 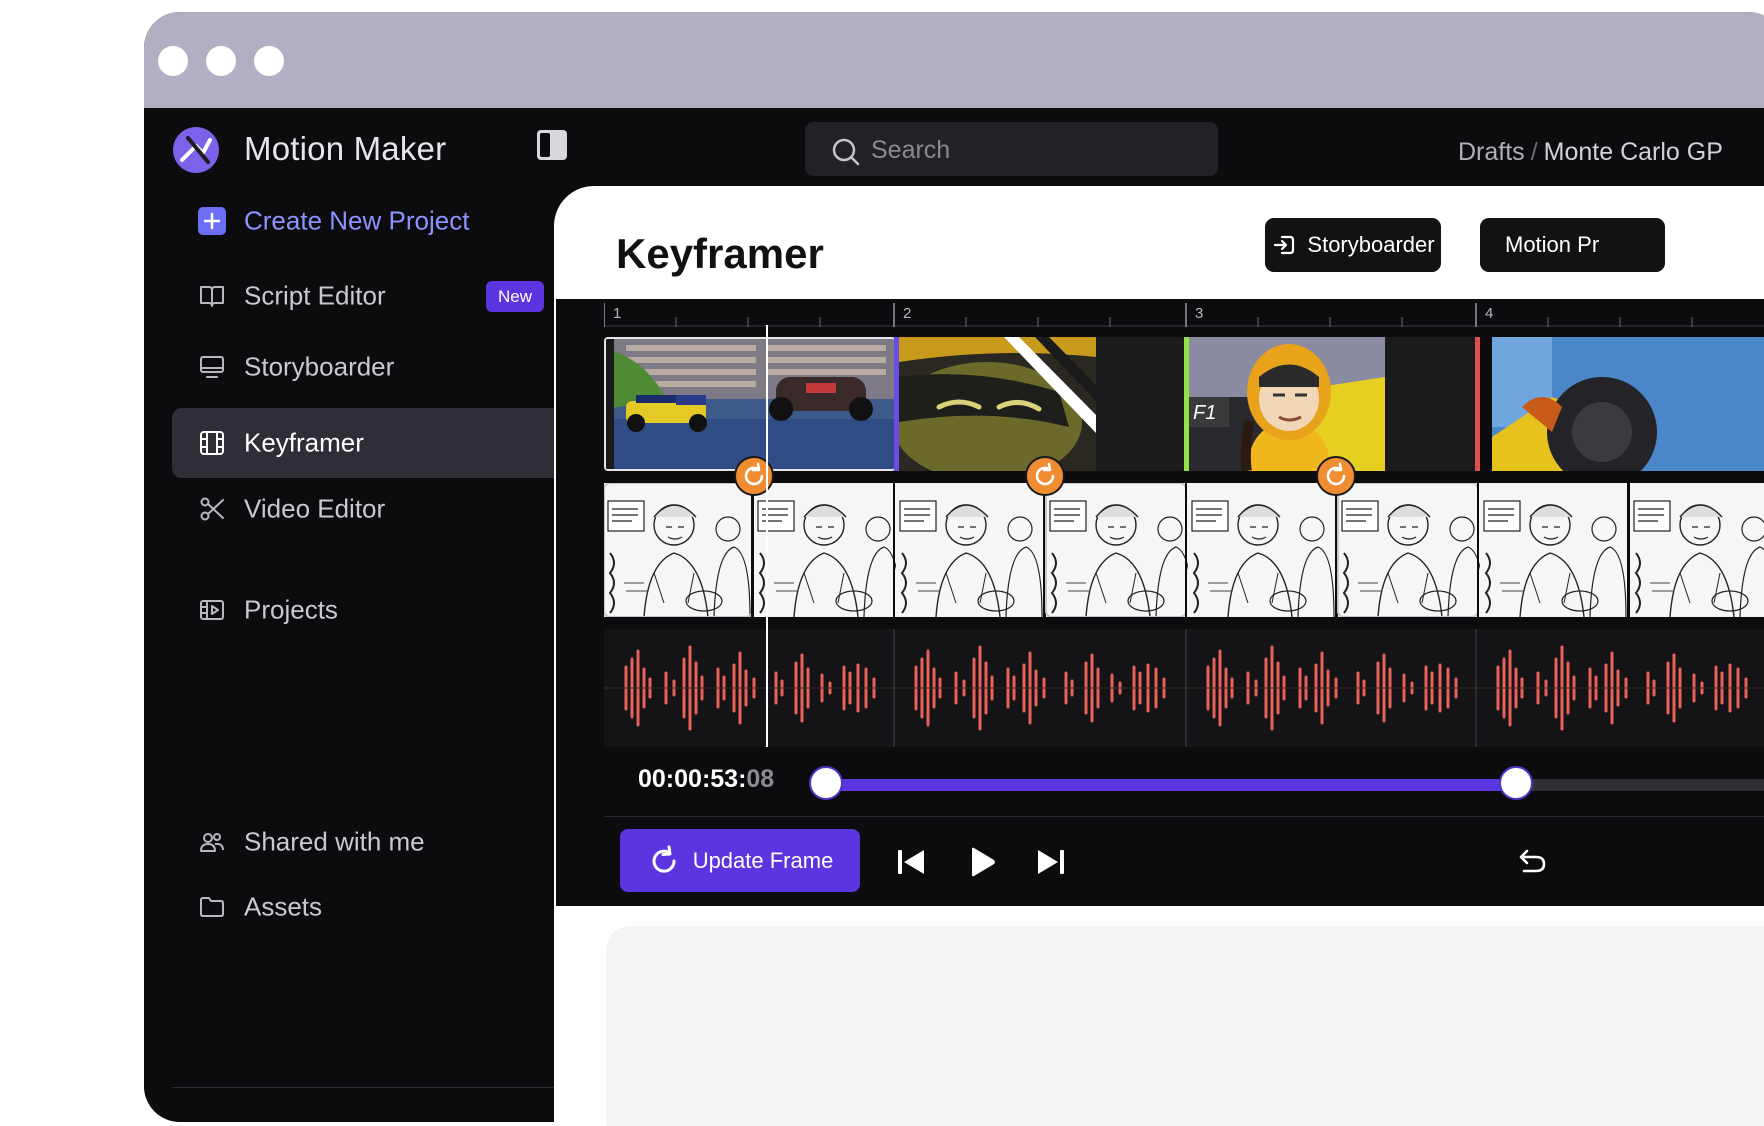 I want to click on search-icon, so click(x=846, y=152).